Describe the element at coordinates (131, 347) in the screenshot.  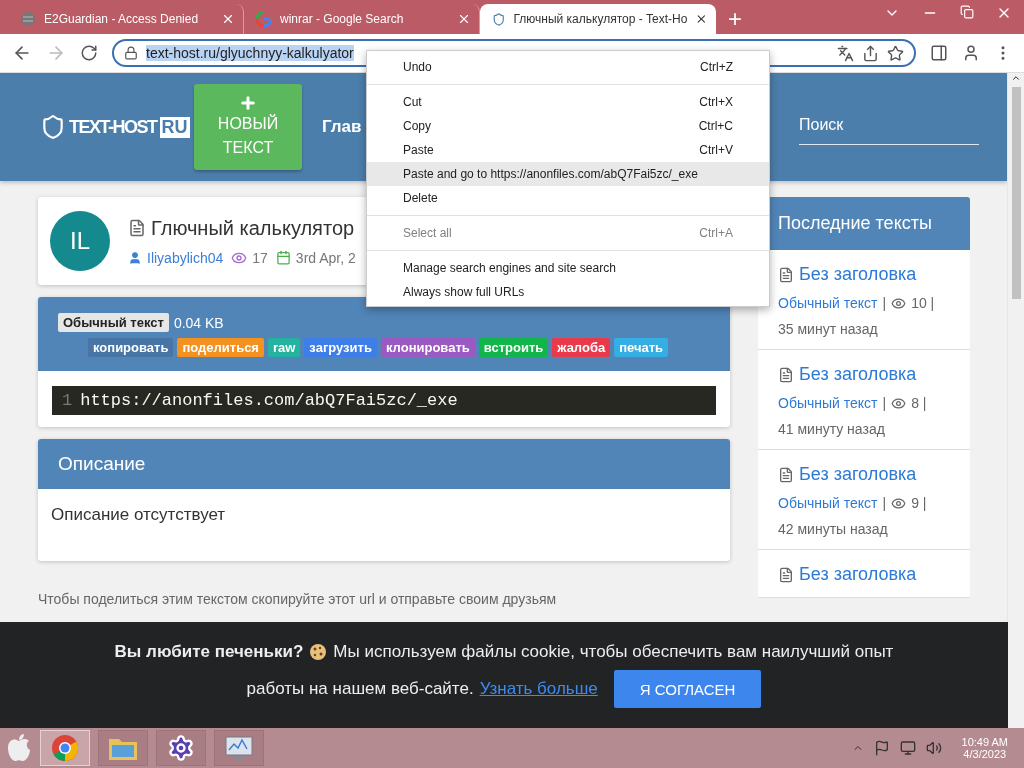
I see `action-button: копировать` at that location.